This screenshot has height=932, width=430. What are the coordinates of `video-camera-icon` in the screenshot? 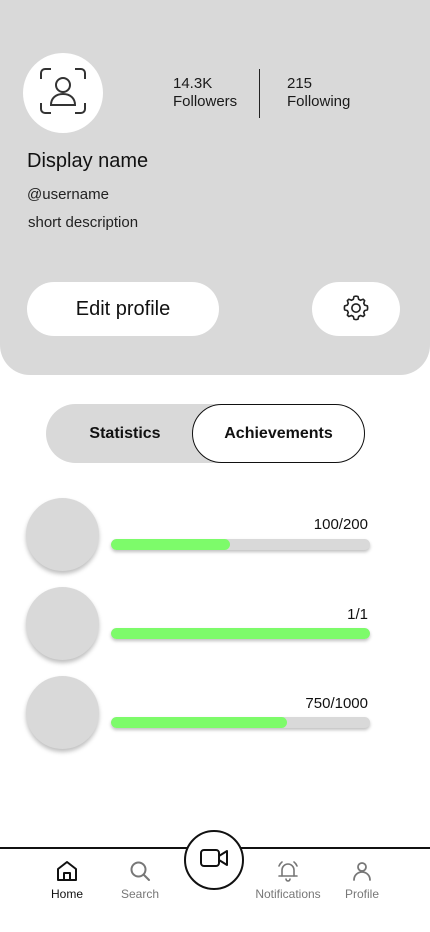 It's located at (214, 860).